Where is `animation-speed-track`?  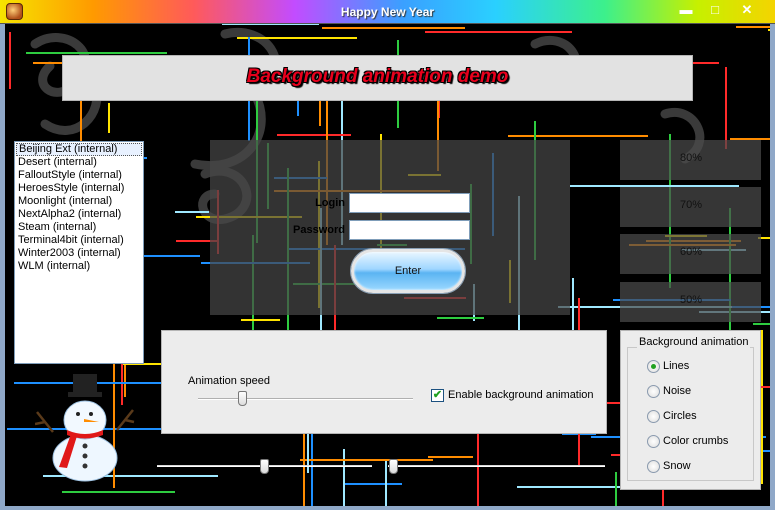
animation-speed-track is located at coordinates (305, 399).